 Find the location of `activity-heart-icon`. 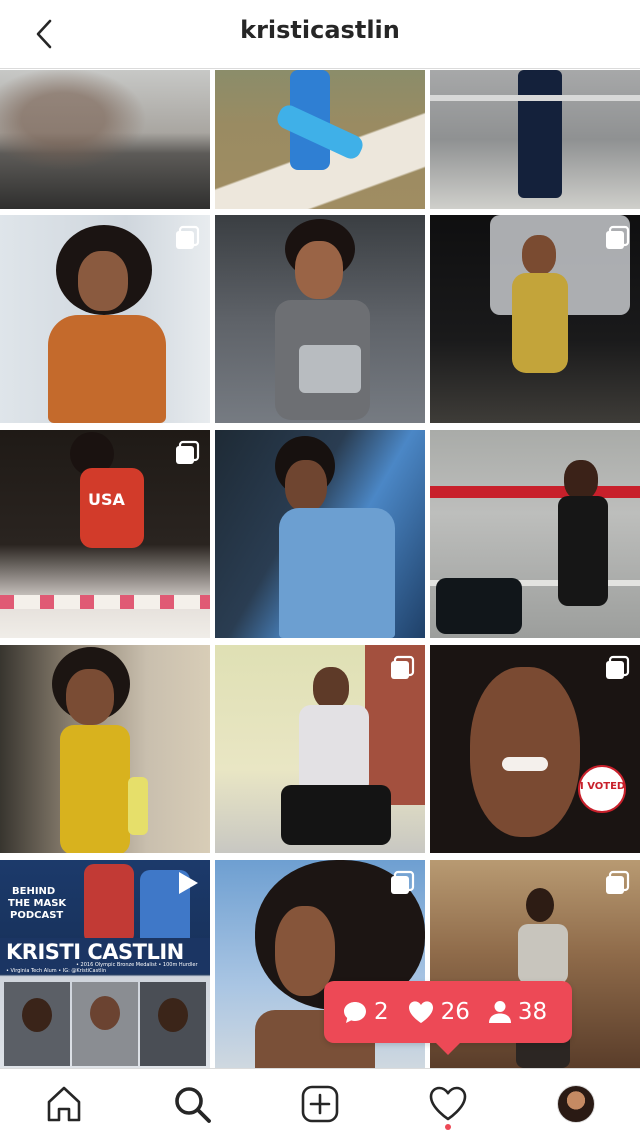

activity-heart-icon is located at coordinates (448, 1103).